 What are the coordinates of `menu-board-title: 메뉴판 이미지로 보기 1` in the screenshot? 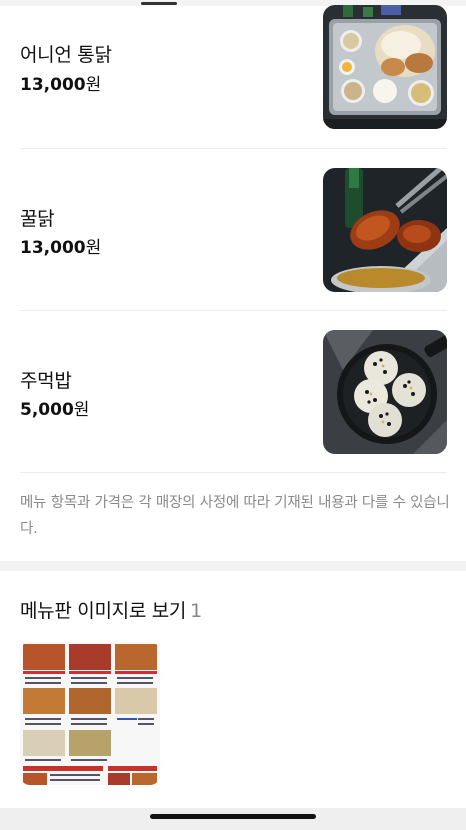 It's located at (111, 609).